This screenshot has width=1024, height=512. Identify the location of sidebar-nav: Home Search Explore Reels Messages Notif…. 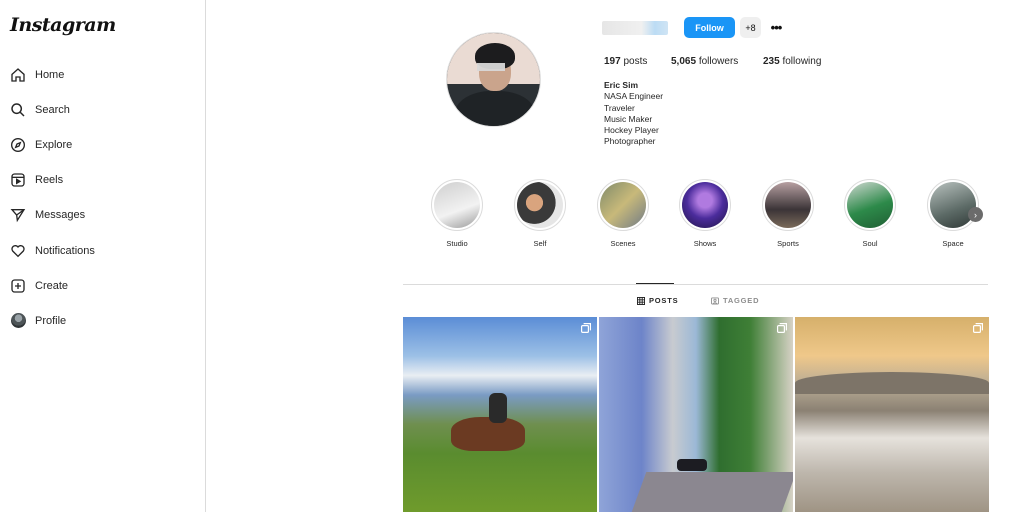
(102, 198).